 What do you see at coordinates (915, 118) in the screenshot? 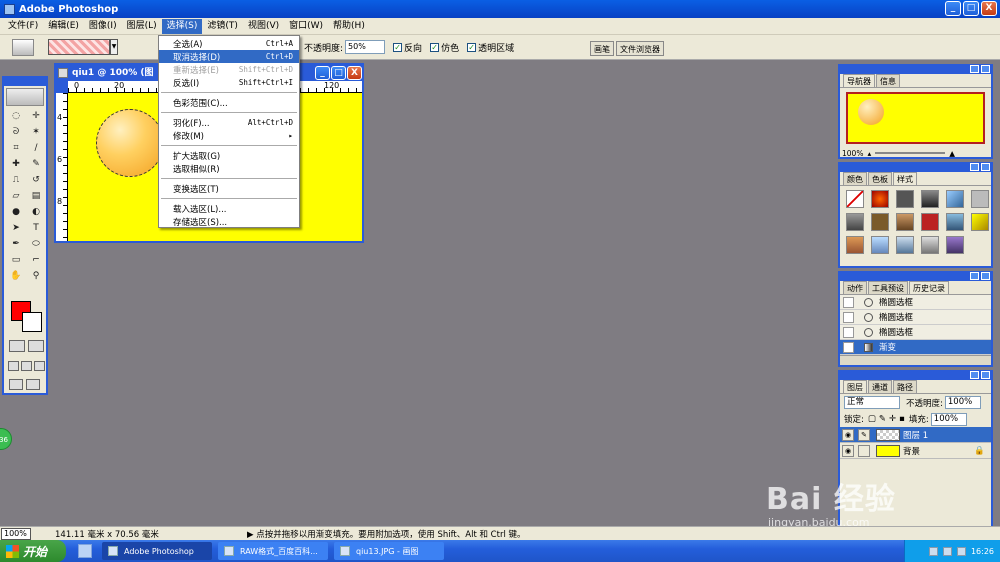
I see `navigator-preview` at bounding box center [915, 118].